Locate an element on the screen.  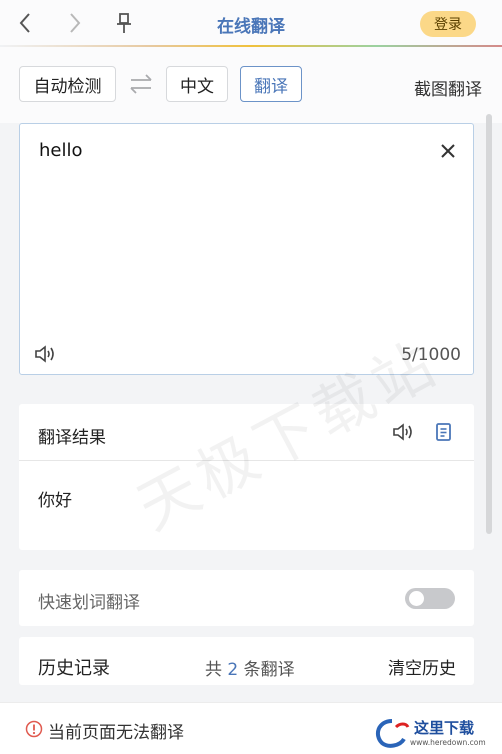
source-language-select: 自动检测 is located at coordinates (67, 84).